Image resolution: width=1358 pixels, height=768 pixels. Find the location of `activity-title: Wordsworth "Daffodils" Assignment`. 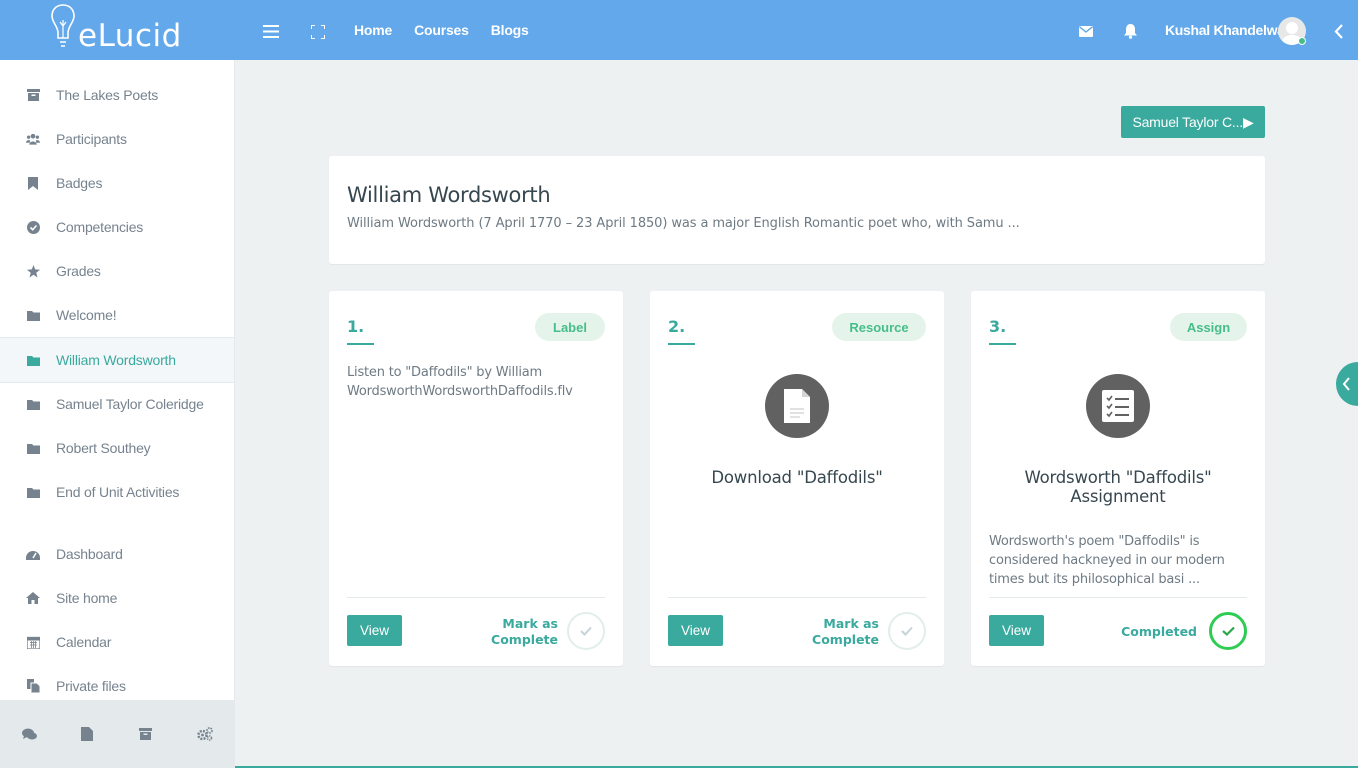

activity-title: Wordsworth "Daffodils" Assignment is located at coordinates (1118, 487).